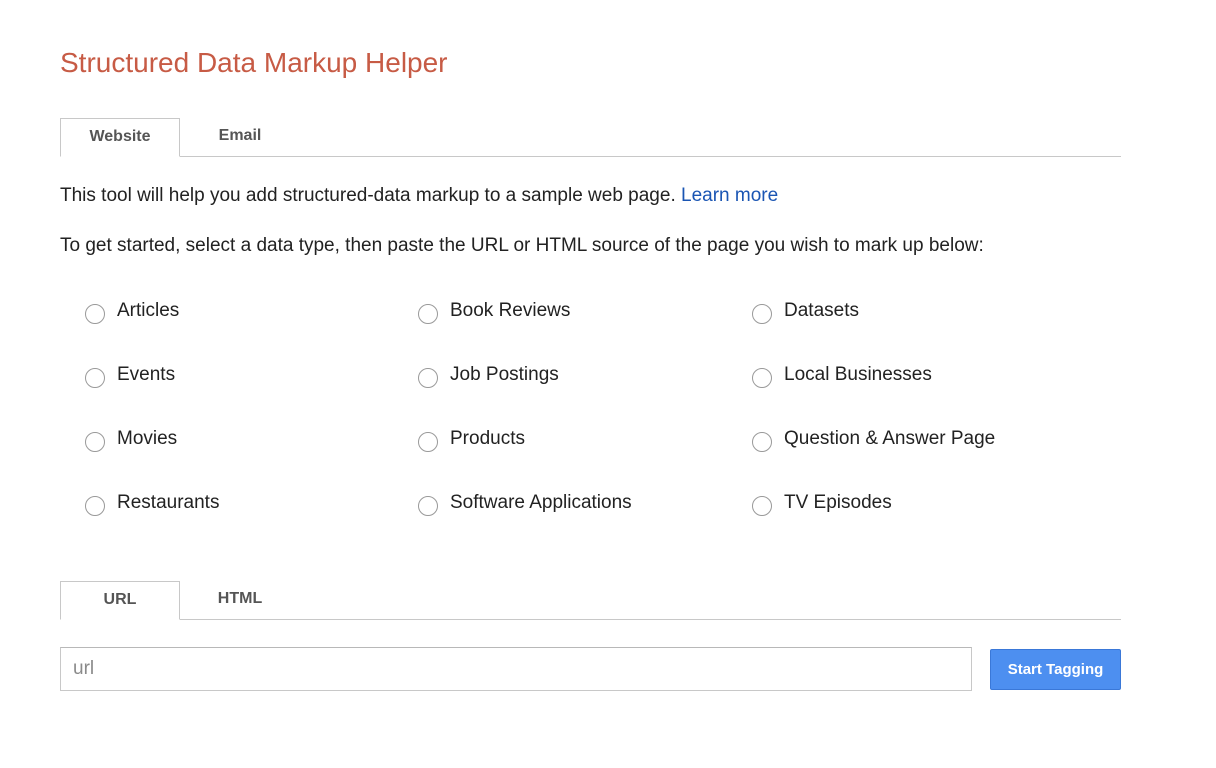  What do you see at coordinates (590, 600) in the screenshot?
I see `input-mode-tabbar: URL HTML` at bounding box center [590, 600].